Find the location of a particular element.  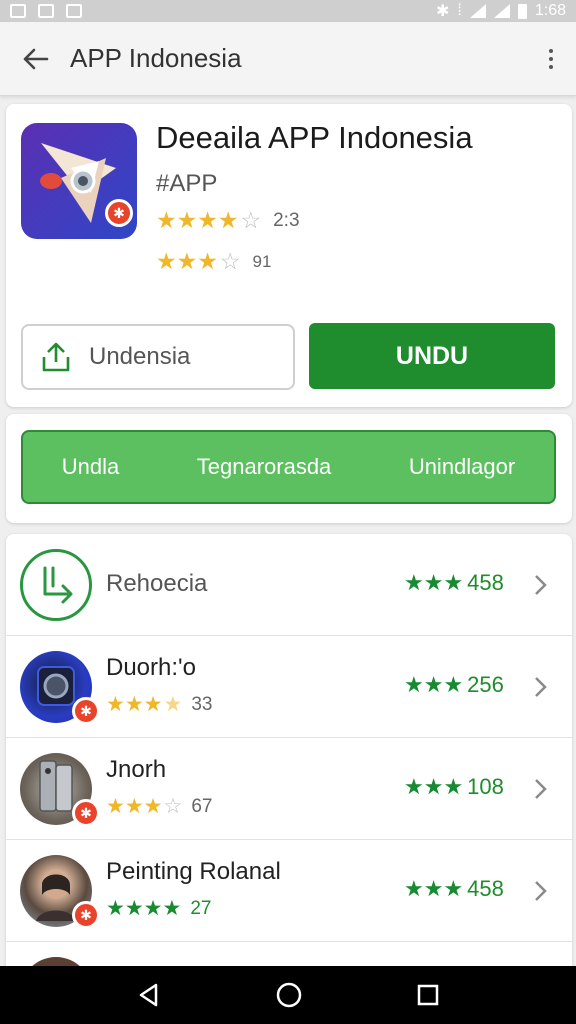

list-item-rating: ★★★ 108 is located at coordinates (454, 786).